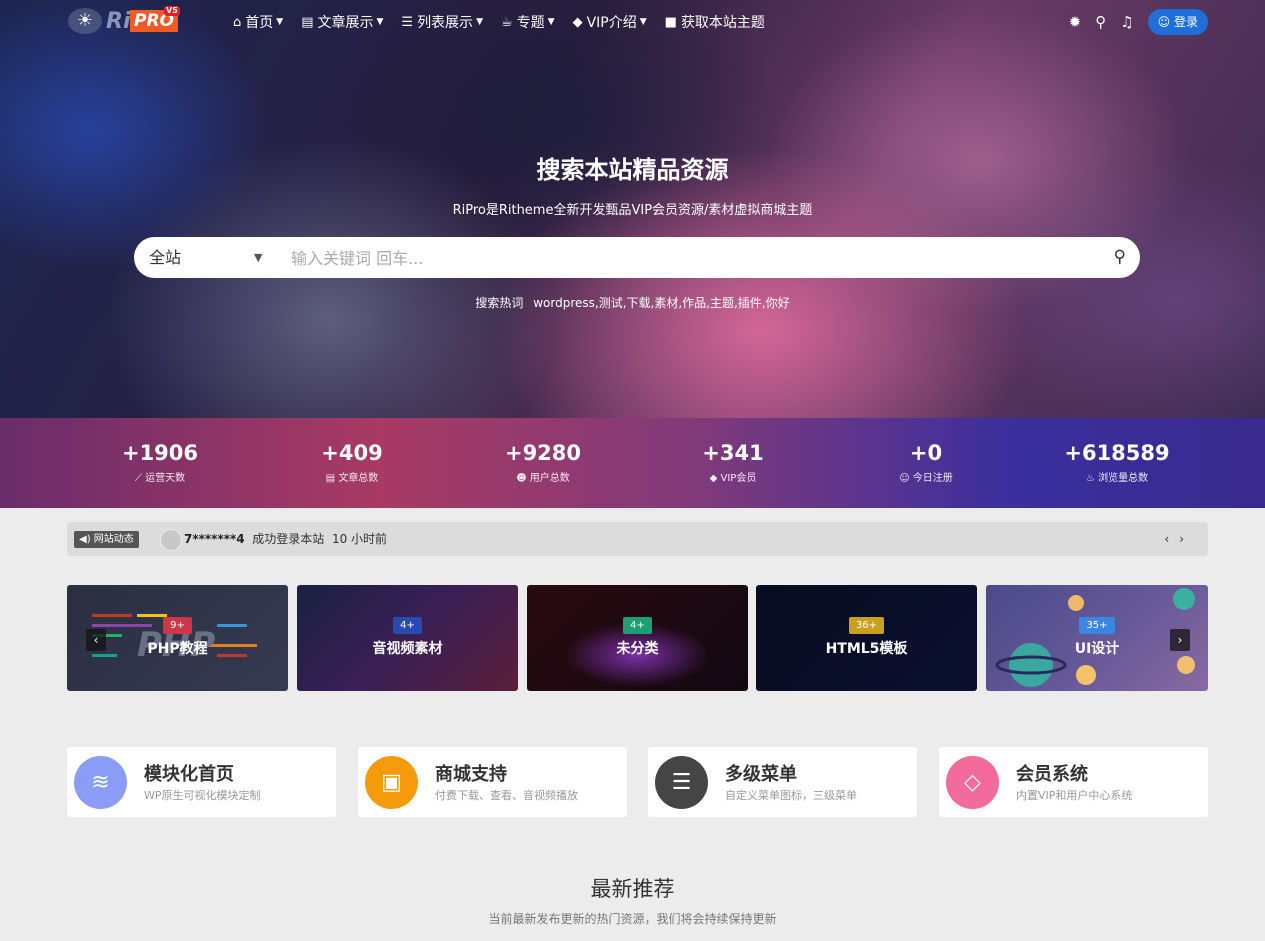  I want to click on feature-card-menu: ☰ 多级菜单 自定义菜单图标，三级菜单, so click(782, 782).